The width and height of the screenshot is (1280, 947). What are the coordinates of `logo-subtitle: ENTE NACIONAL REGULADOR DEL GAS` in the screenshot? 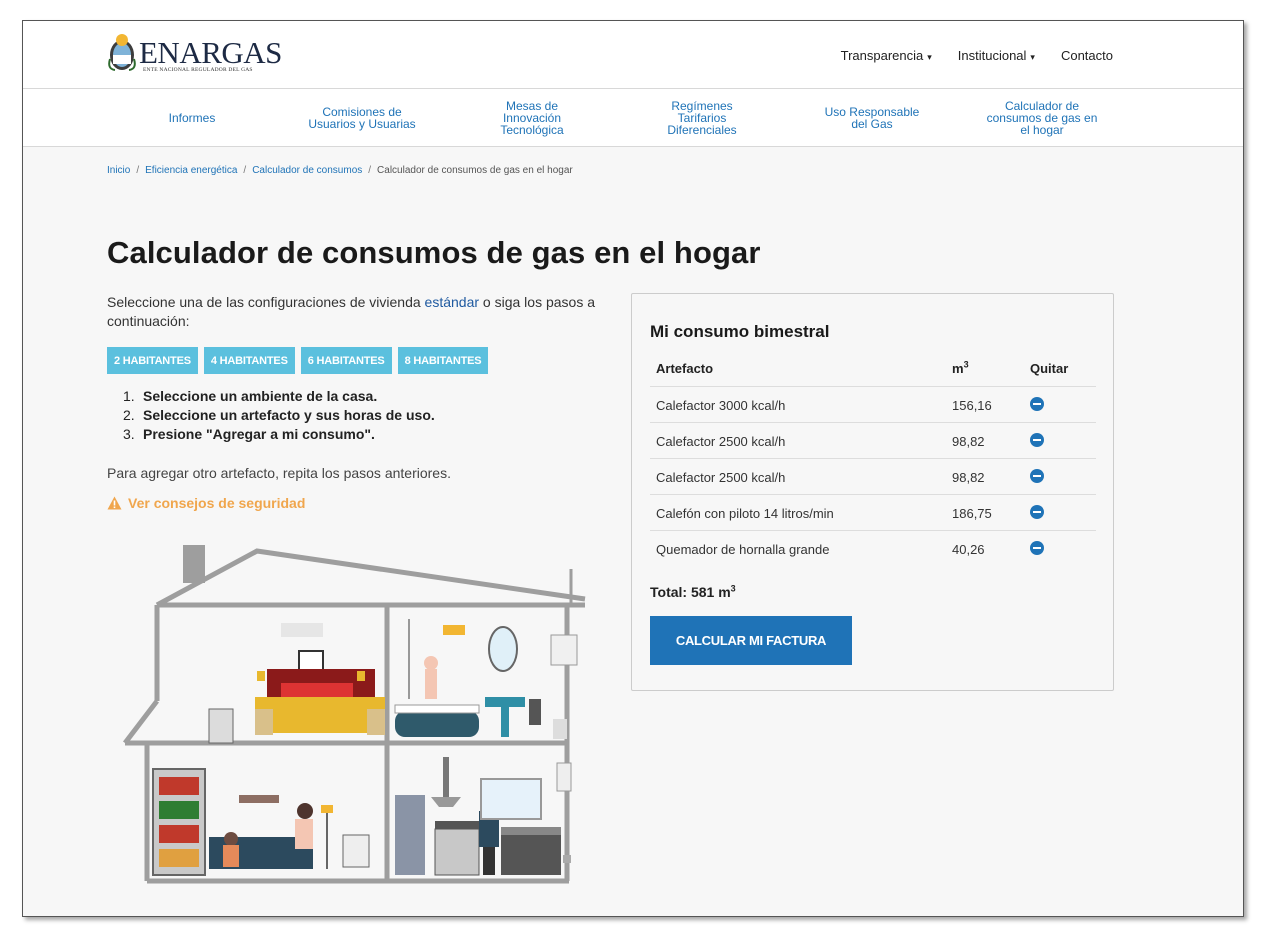 It's located at (198, 70).